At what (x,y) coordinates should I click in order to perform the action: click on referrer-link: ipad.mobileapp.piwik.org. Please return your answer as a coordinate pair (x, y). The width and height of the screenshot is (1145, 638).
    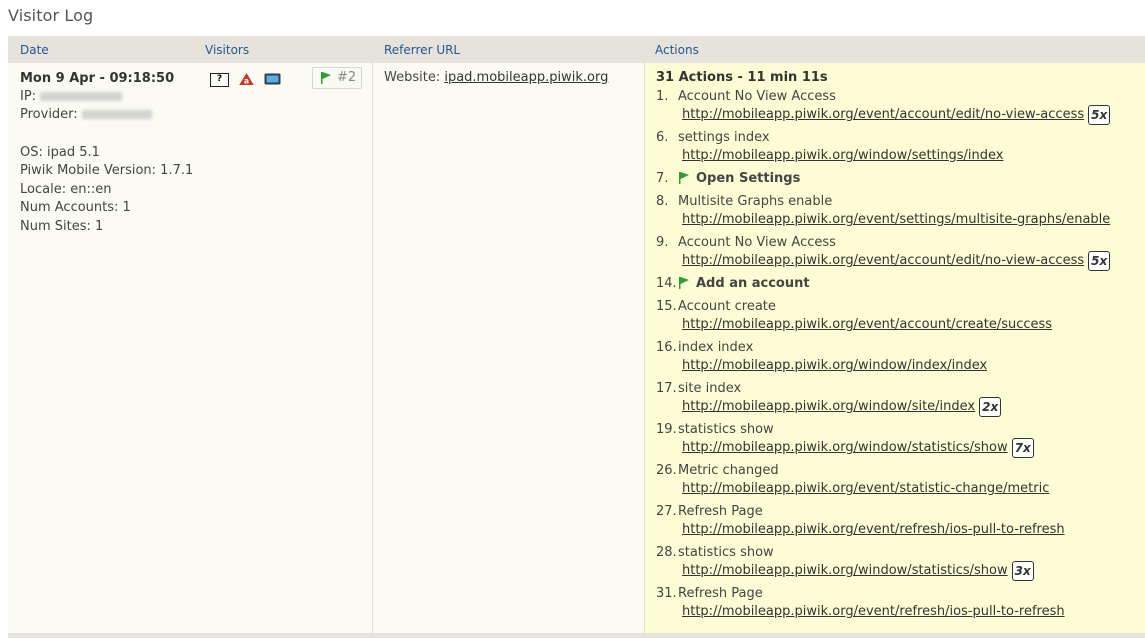
    Looking at the image, I should click on (526, 77).